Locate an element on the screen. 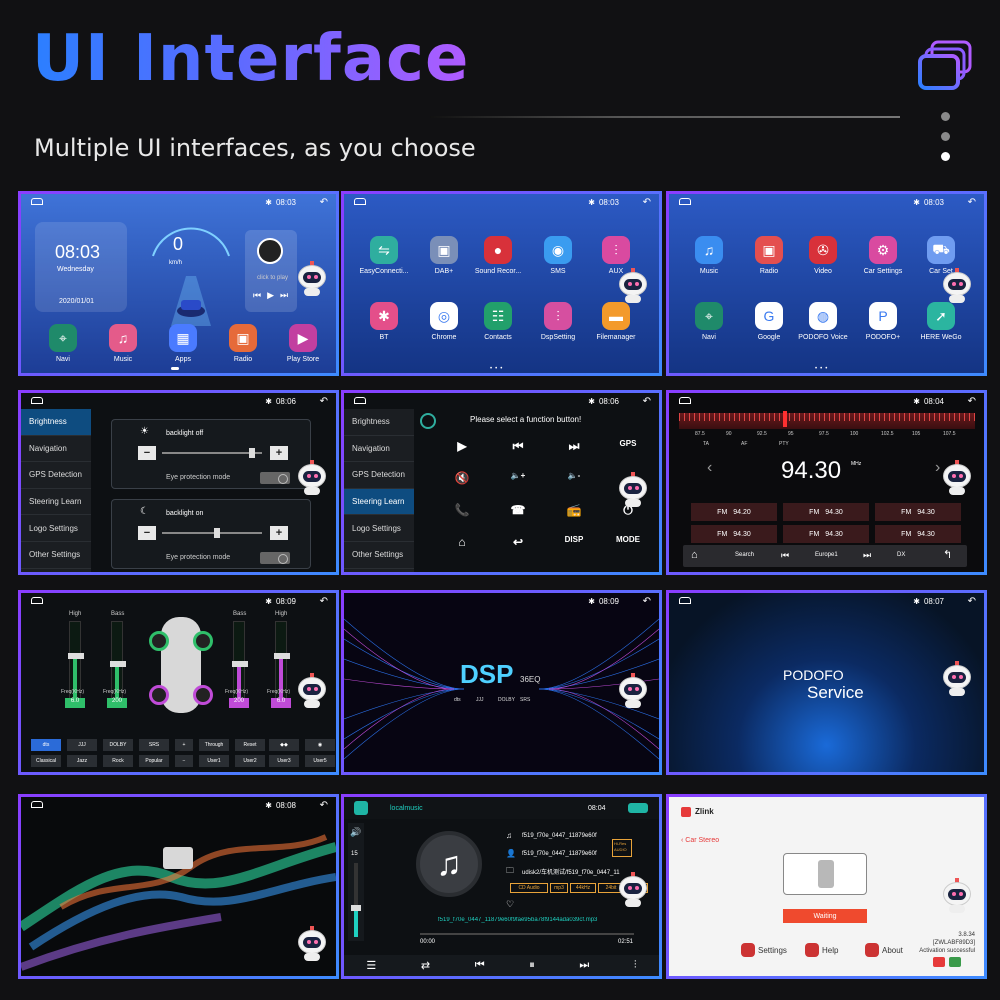  eq-preset-button: User3 is located at coordinates (284, 761).